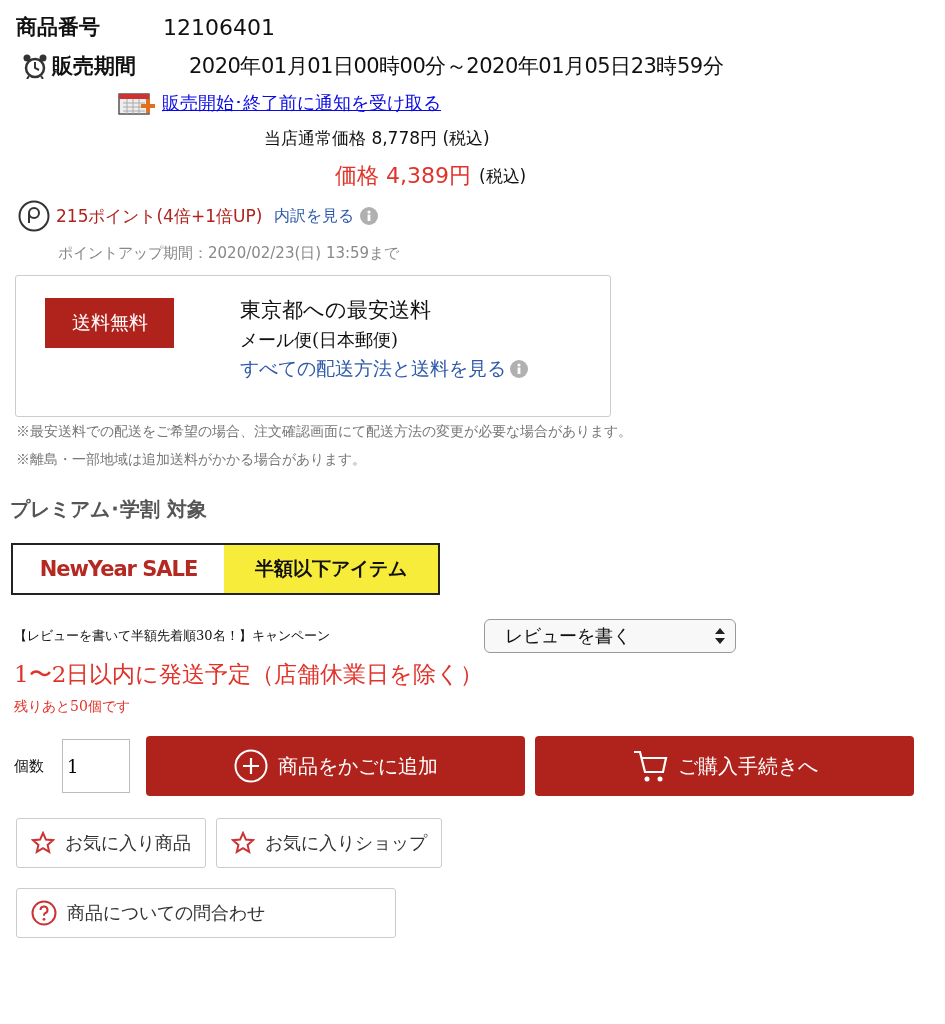 The height and width of the screenshot is (1024, 945). I want to click on tax-note: (税込), so click(503, 176).